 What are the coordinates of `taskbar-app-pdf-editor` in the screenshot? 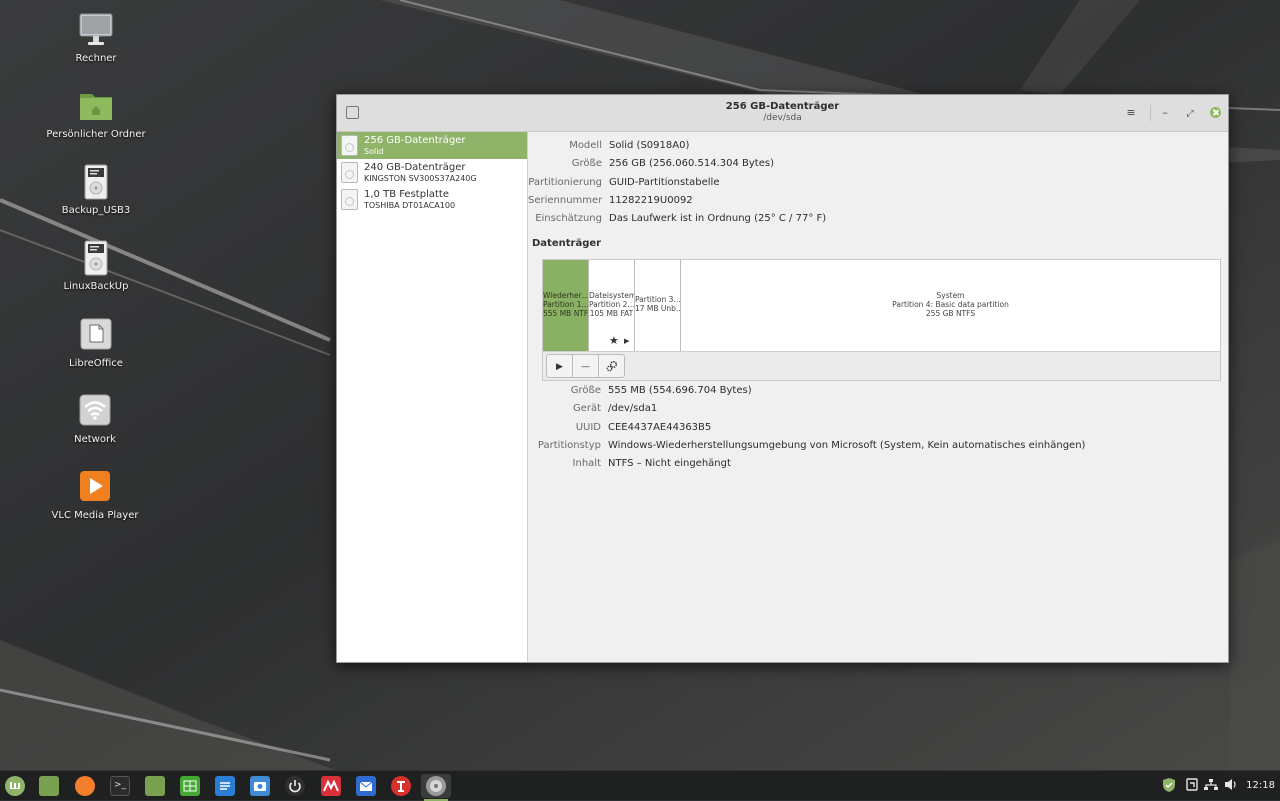 It's located at (331, 786).